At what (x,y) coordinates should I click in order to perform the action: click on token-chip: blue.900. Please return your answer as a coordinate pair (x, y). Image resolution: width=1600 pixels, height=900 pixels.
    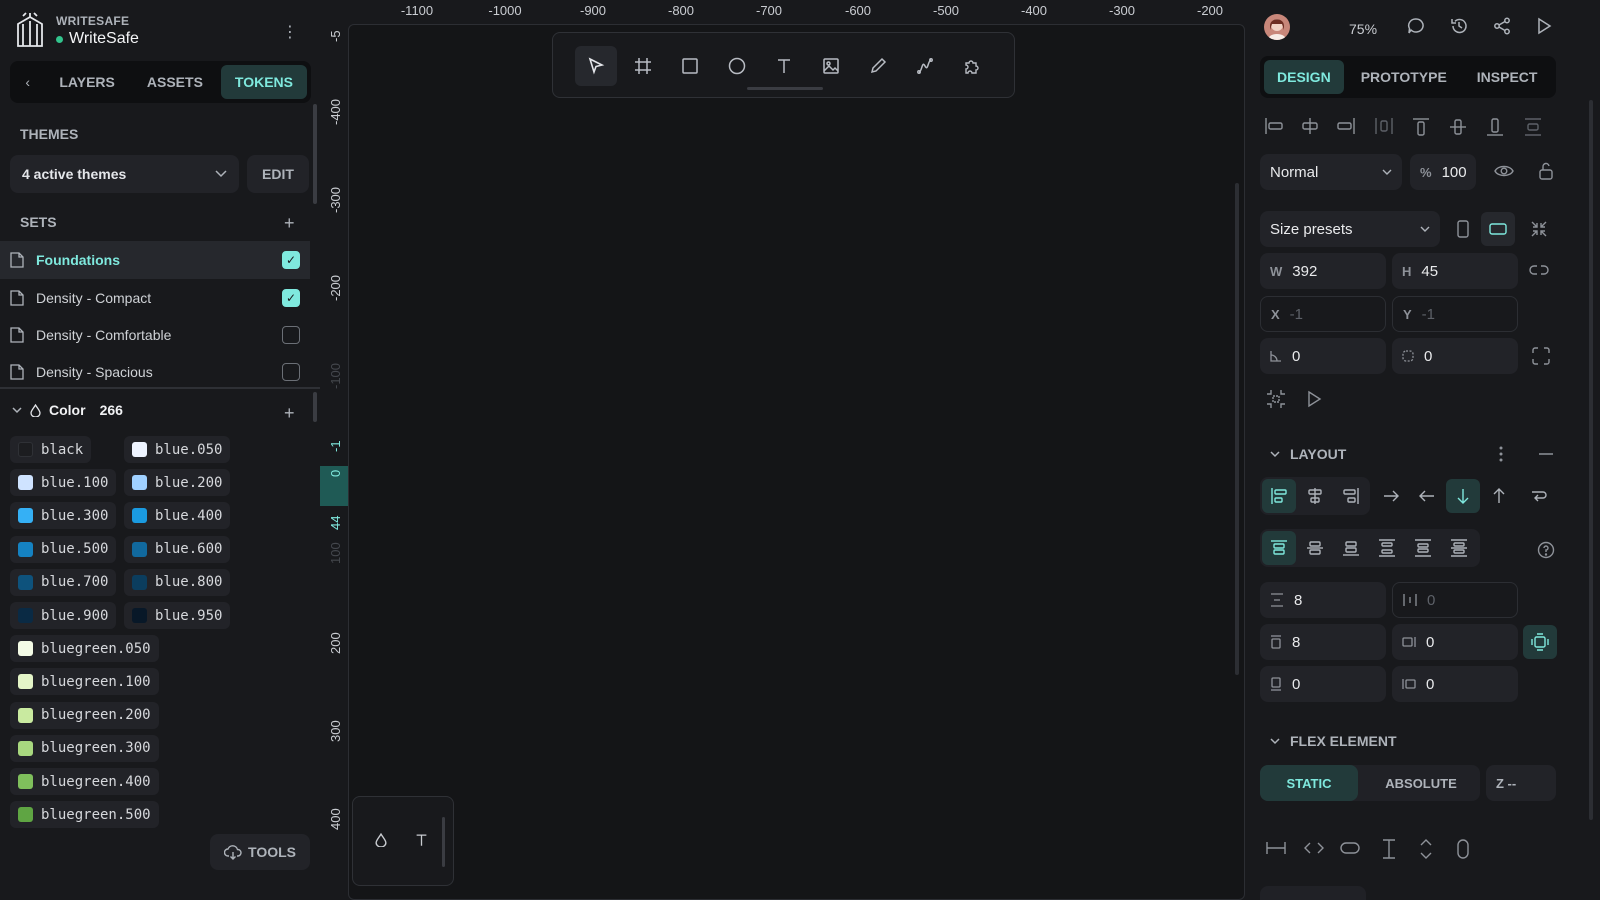
    Looking at the image, I should click on (63, 615).